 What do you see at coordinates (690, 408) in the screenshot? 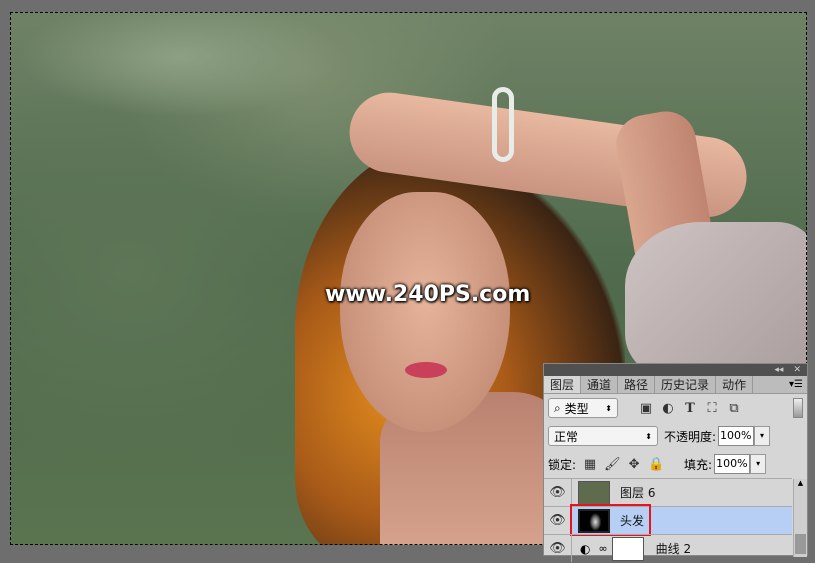
I see `type-filter-icon: T` at bounding box center [690, 408].